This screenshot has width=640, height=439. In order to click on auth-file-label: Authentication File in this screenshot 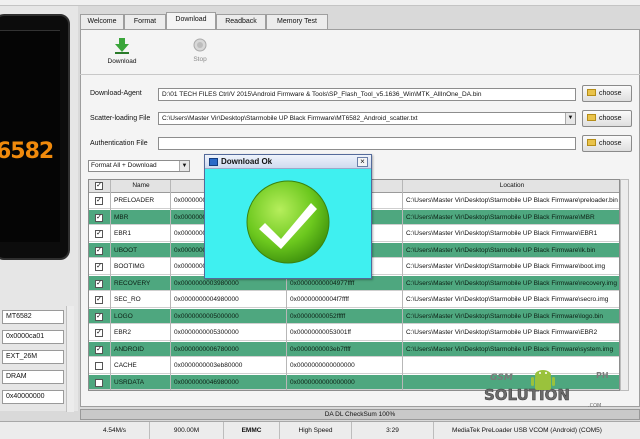, I will do `click(119, 143)`.